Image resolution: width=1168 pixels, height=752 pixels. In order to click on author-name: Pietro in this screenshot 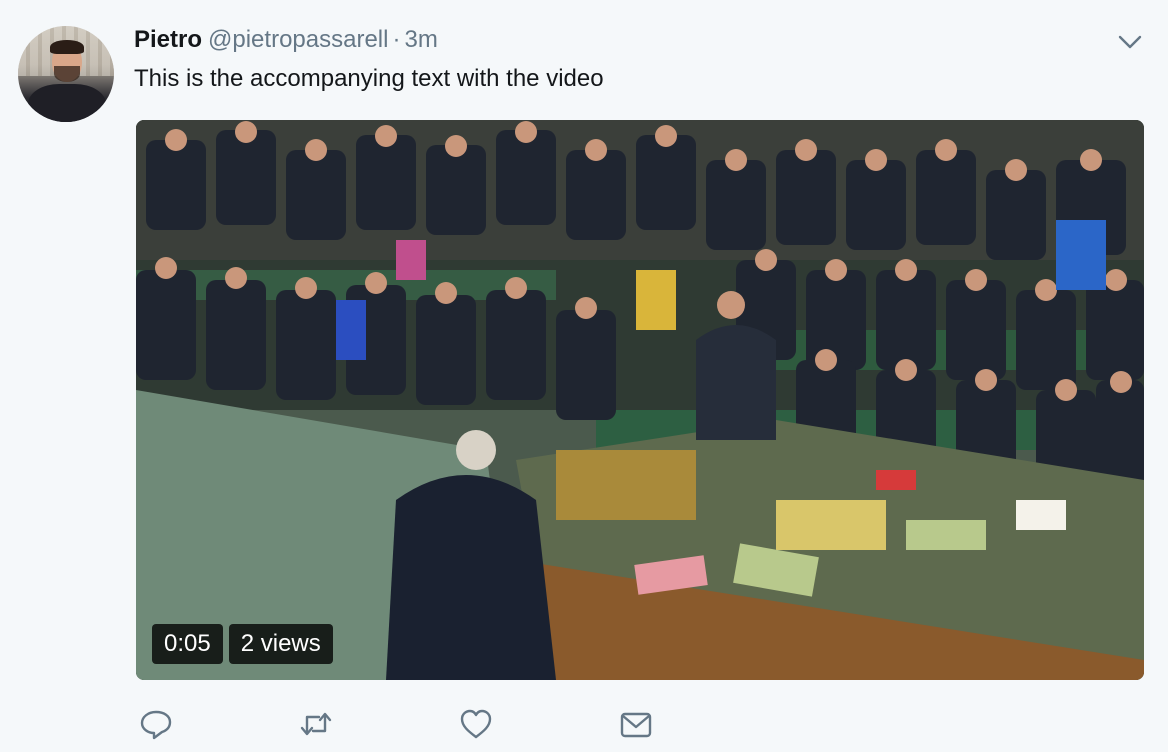, I will do `click(168, 39)`.